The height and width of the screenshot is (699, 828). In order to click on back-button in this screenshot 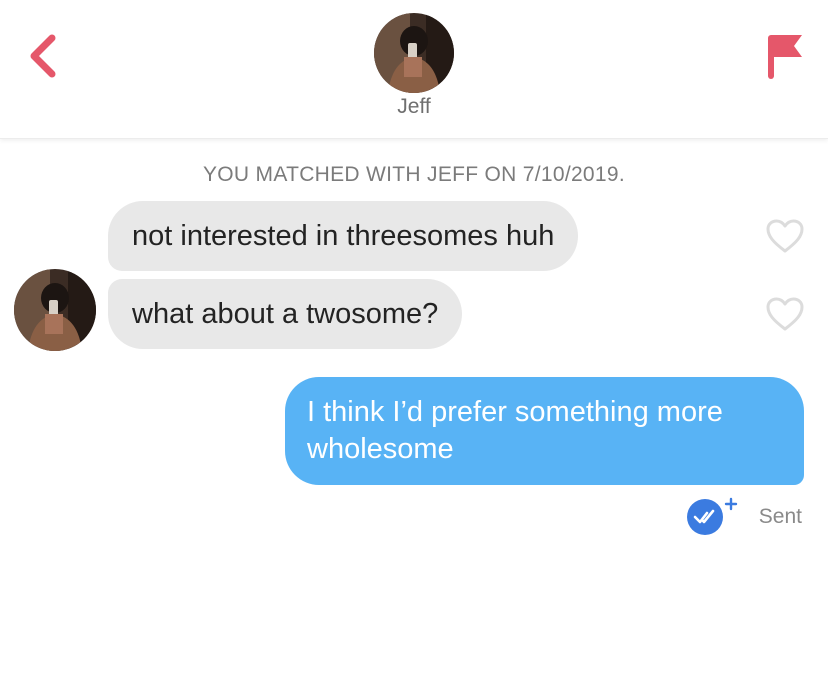, I will do `click(44, 56)`.